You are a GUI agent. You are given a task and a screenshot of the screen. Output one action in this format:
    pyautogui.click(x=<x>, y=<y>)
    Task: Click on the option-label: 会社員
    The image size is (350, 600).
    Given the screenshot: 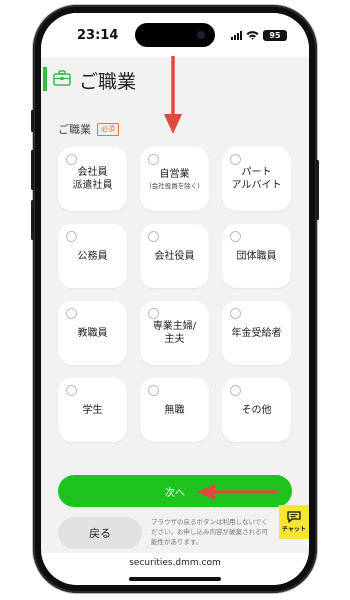 What is the action you would take?
    pyautogui.click(x=92, y=172)
    